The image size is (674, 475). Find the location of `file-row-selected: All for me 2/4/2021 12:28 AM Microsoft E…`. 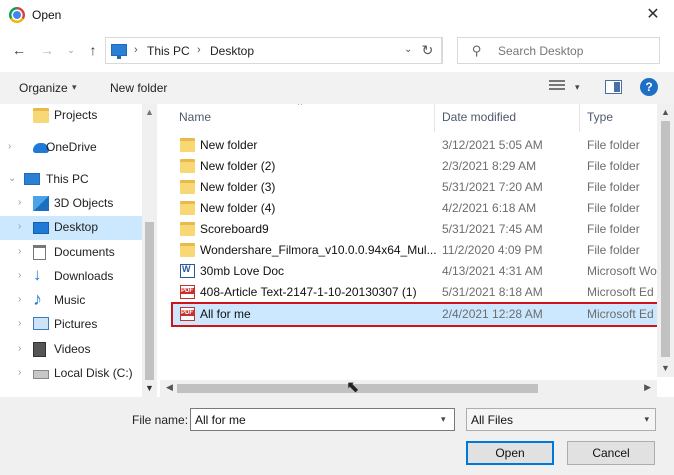

file-row-selected: All for me 2/4/2021 12:28 AM Microsoft E… is located at coordinates (415, 314).